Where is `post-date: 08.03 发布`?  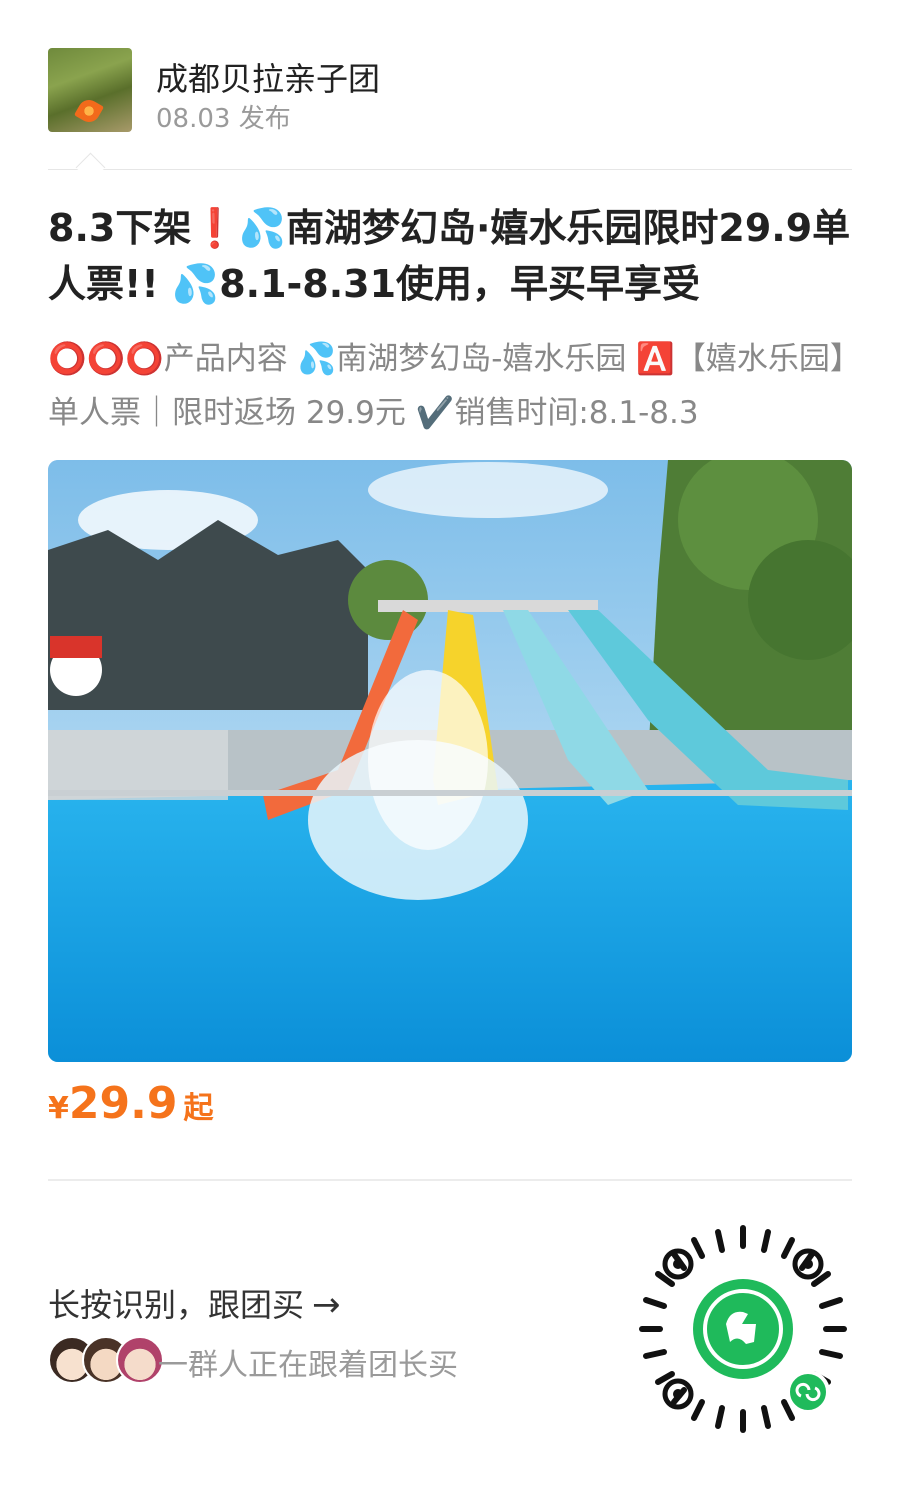 post-date: 08.03 发布 is located at coordinates (223, 119).